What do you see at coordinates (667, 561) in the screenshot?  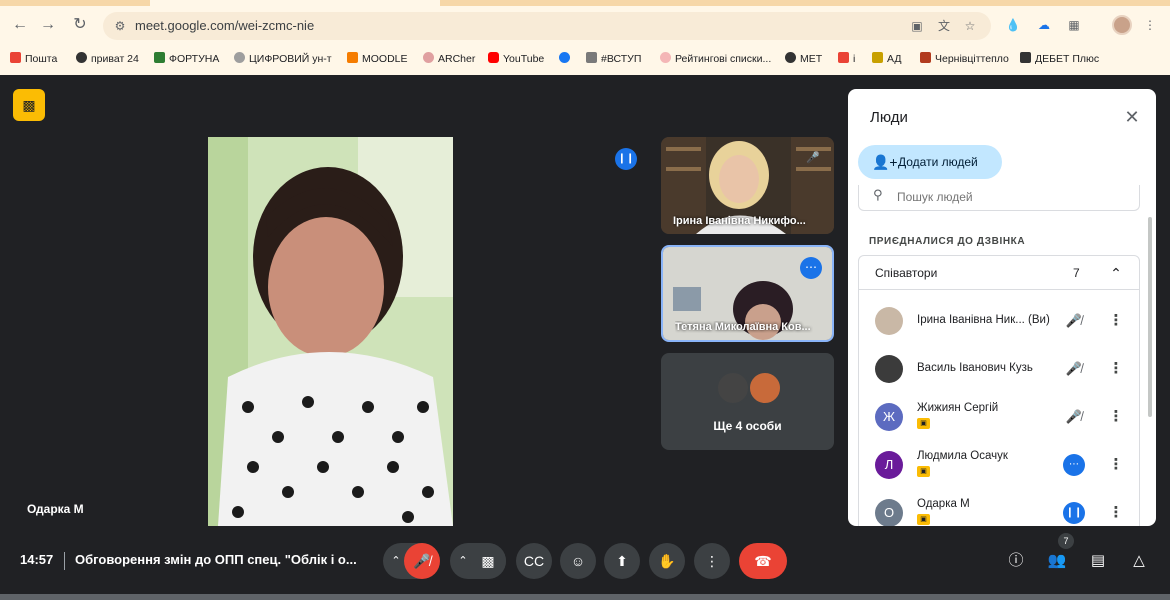 I see `raise-hand-button: ✋` at bounding box center [667, 561].